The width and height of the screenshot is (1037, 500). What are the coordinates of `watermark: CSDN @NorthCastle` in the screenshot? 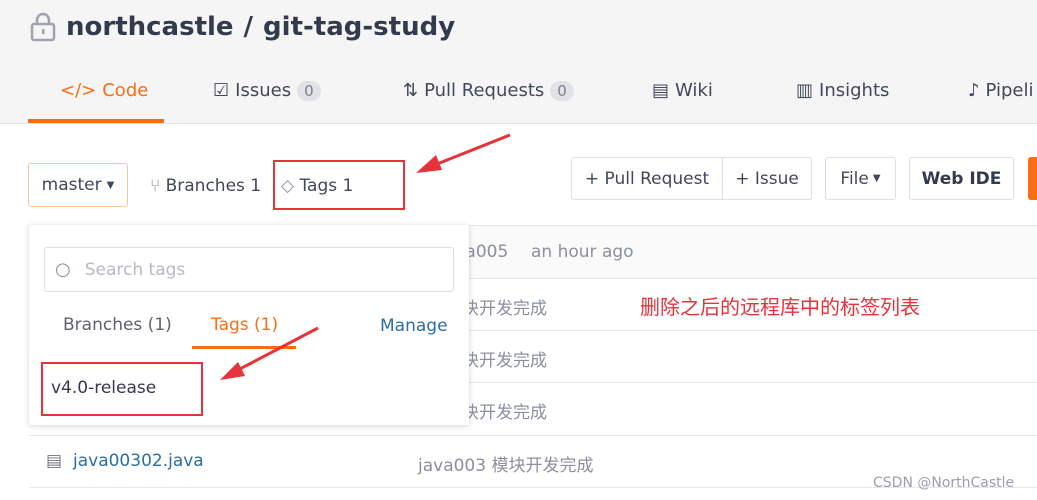 It's located at (944, 483).